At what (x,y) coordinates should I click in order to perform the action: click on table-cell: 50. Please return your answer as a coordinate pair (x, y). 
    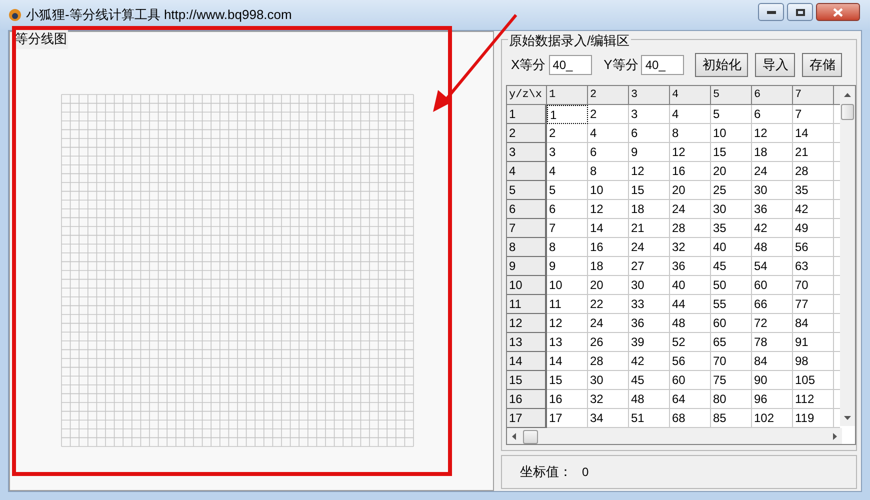
    Looking at the image, I should click on (731, 285).